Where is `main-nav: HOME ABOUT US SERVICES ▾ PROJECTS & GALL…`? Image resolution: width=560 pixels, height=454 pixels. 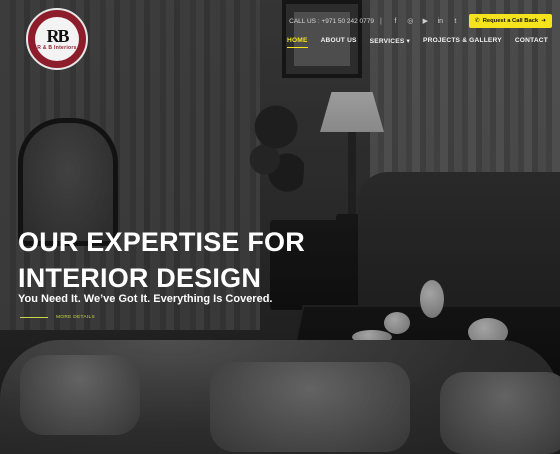
main-nav: HOME ABOUT US SERVICES ▾ PROJECTS & GALL… is located at coordinates (417, 42).